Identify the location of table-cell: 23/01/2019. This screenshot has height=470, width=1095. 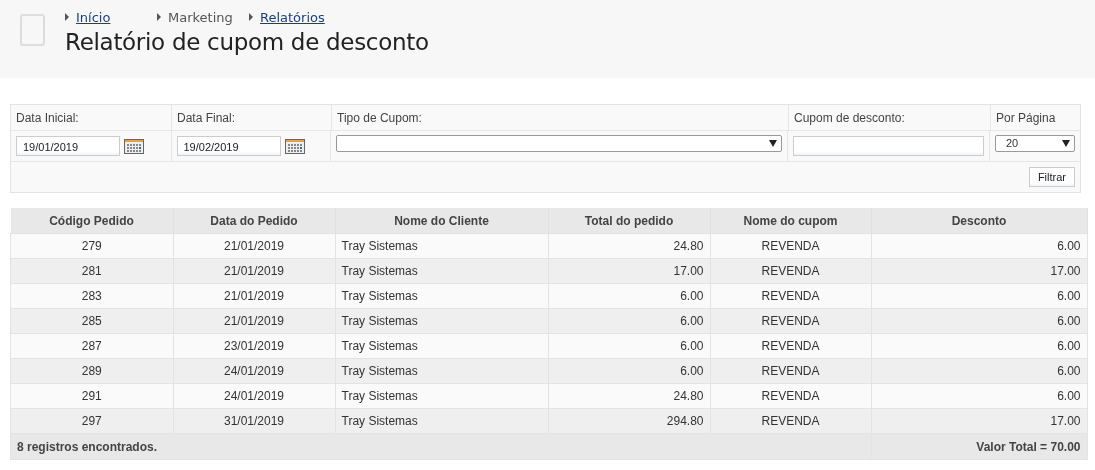
(254, 346).